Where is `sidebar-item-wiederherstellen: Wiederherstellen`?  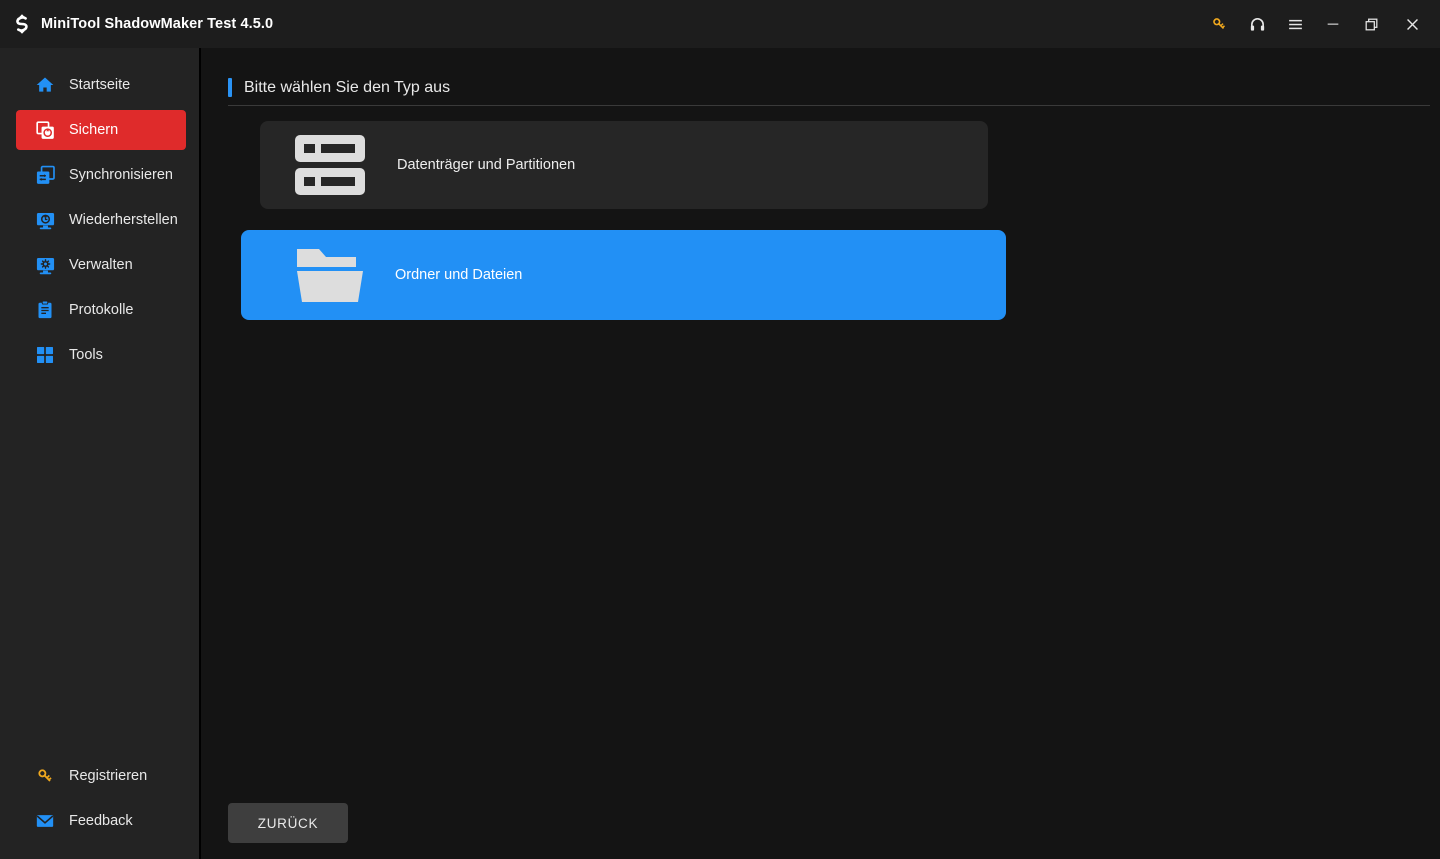
sidebar-item-wiederherstellen: Wiederherstellen is located at coordinates (101, 220).